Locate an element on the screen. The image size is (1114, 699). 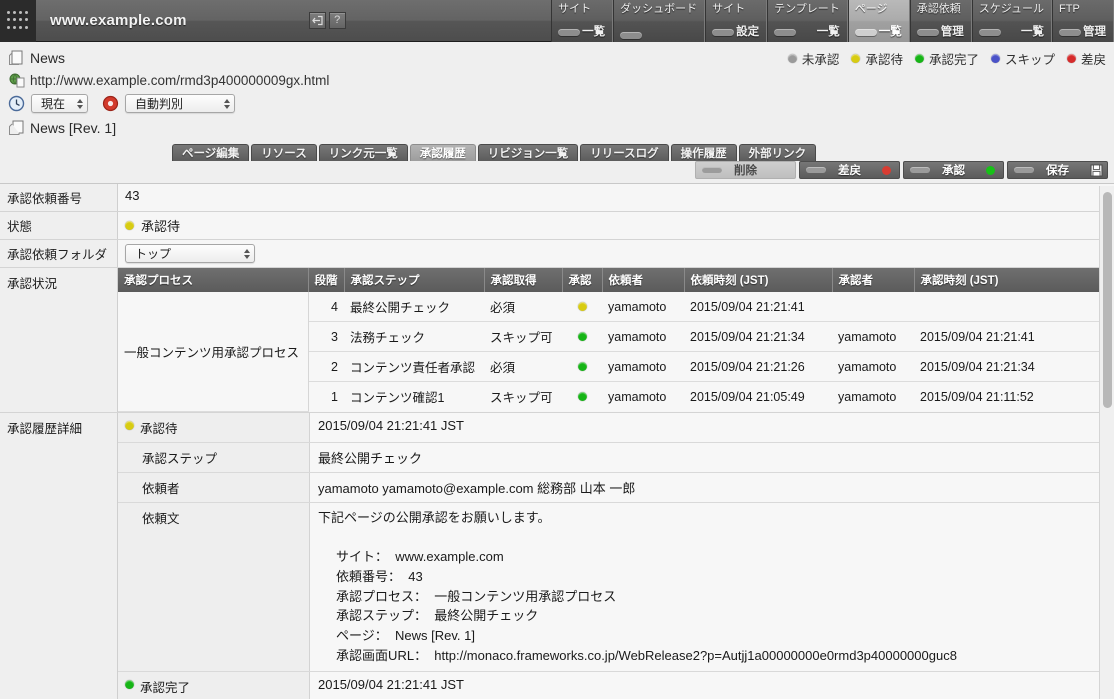
tab-page-edit: ページ編集 is located at coordinates (211, 152).